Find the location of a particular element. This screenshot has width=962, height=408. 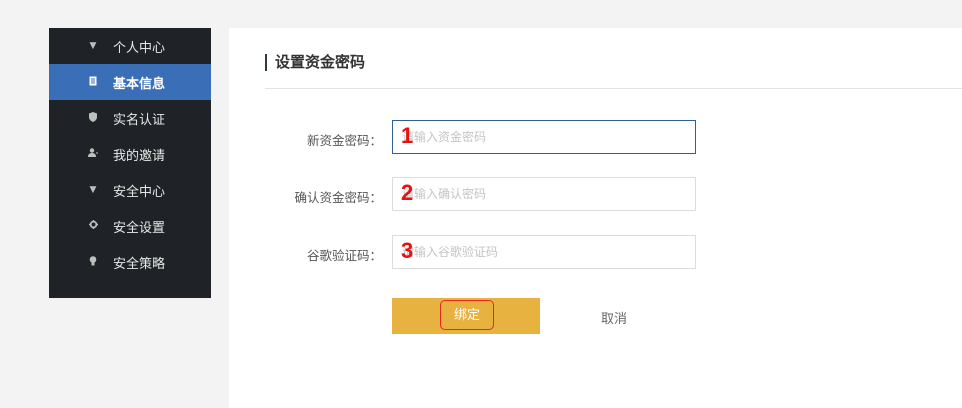

bind-button: 绑定 is located at coordinates (466, 316).